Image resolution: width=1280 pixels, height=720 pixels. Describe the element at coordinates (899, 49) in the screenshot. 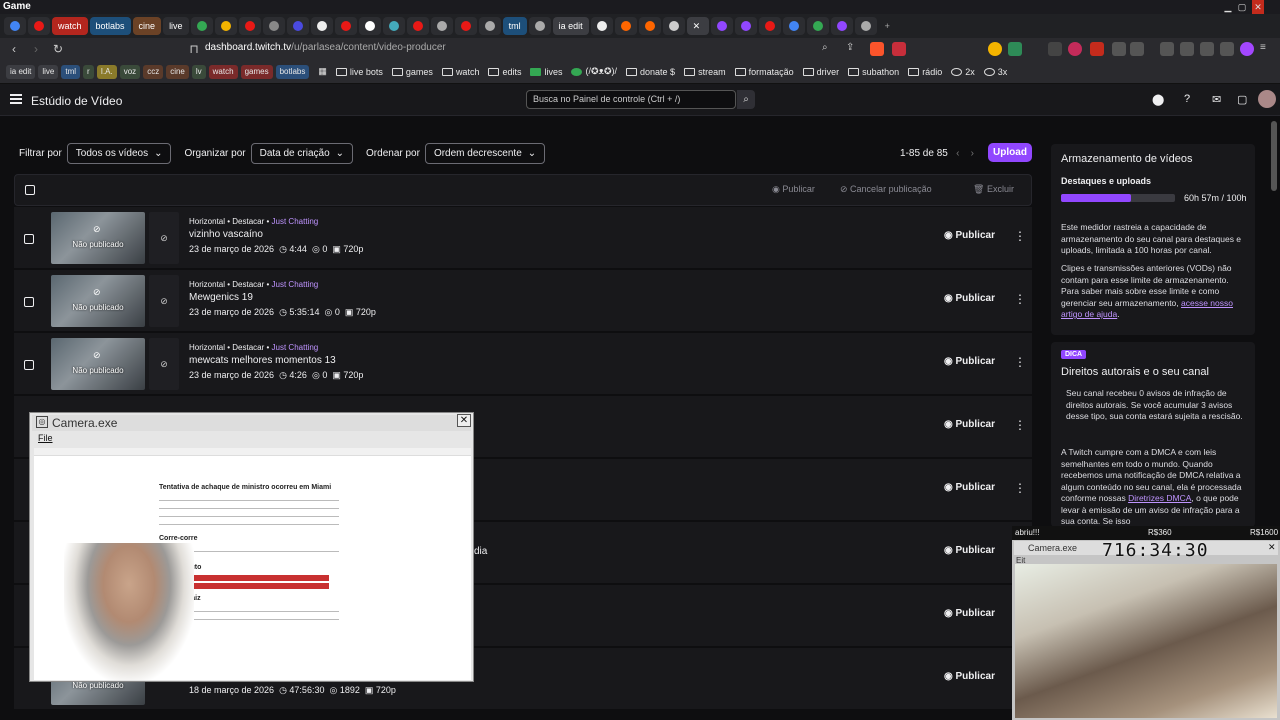

I see `brave-rewards-icon` at that location.